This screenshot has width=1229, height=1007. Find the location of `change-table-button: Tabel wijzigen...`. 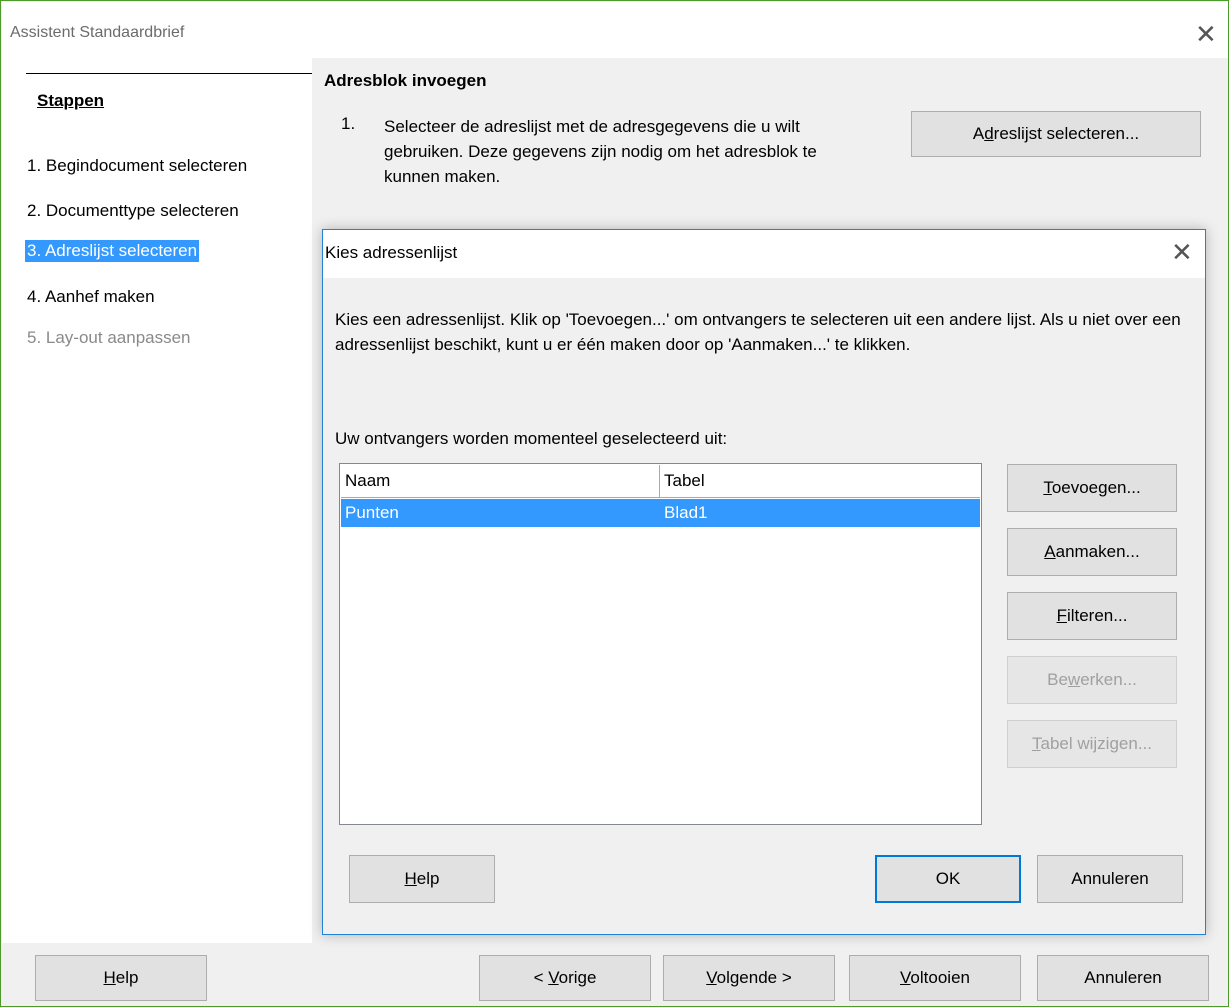

change-table-button: Tabel wijzigen... is located at coordinates (1092, 744).